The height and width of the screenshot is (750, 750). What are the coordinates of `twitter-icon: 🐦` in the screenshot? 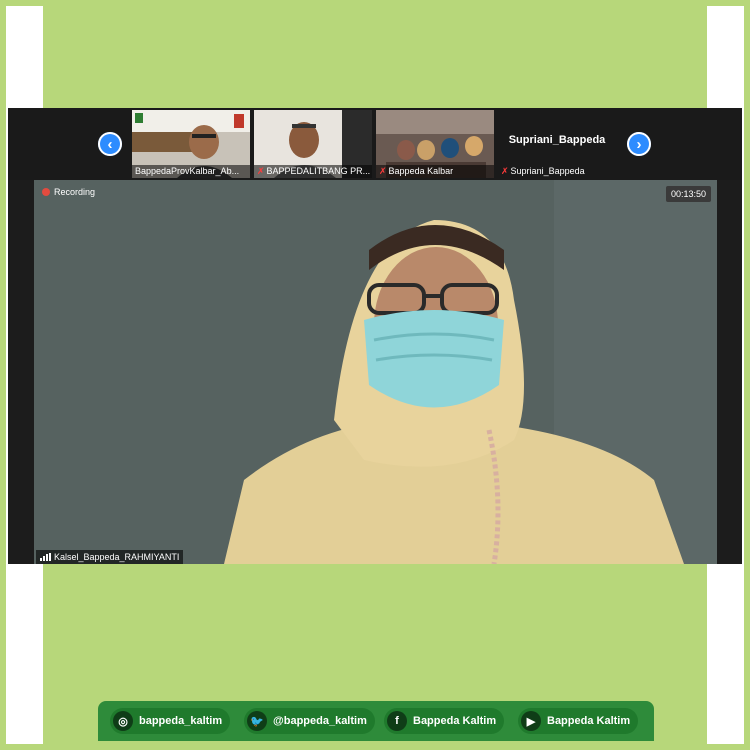 It's located at (257, 721).